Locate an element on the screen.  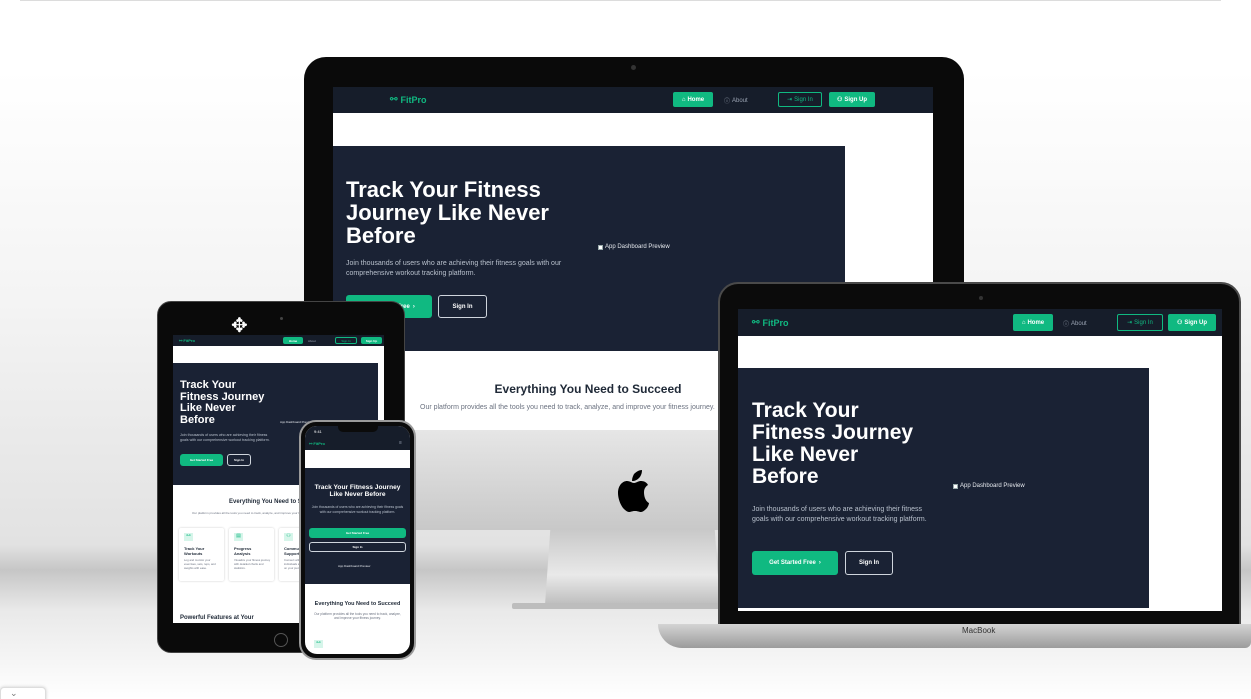
phone-notch is located at coordinates (358, 429).